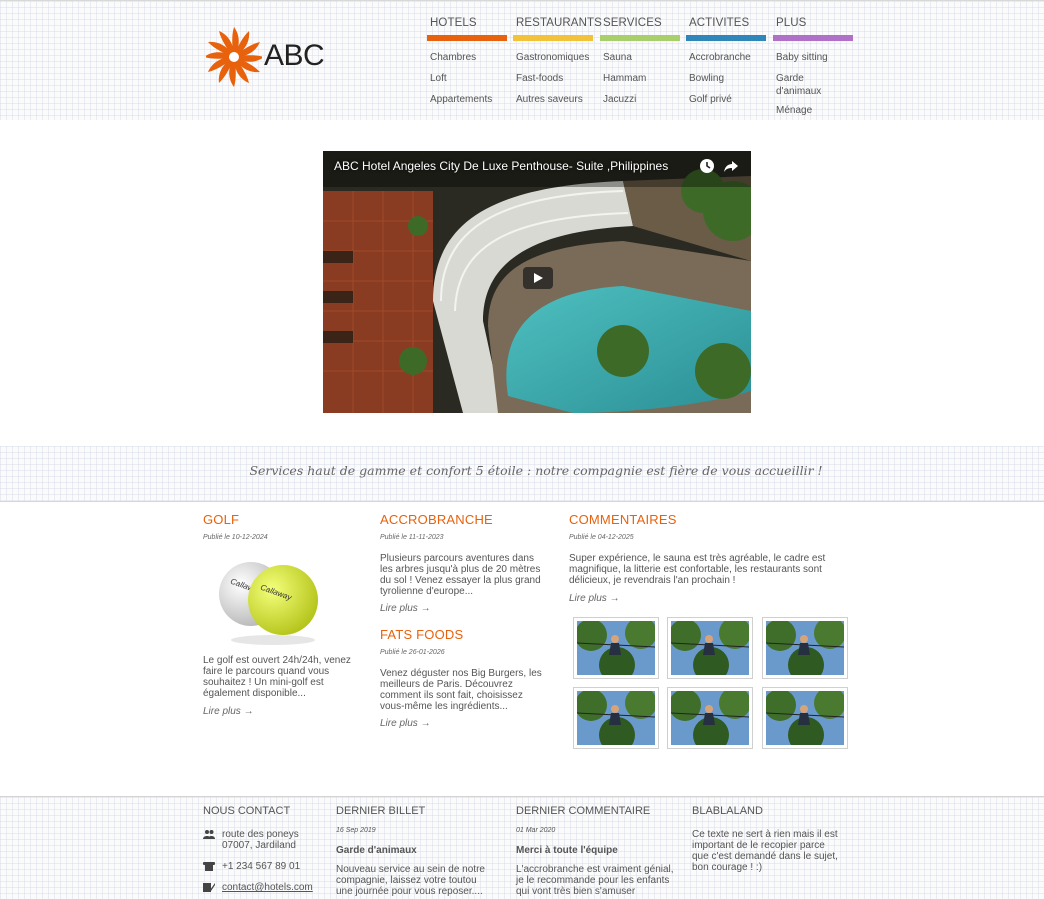 The width and height of the screenshot is (1044, 899). What do you see at coordinates (583, 811) in the screenshot?
I see `footer-comment-title: DERNIER COMMENTAIRE` at bounding box center [583, 811].